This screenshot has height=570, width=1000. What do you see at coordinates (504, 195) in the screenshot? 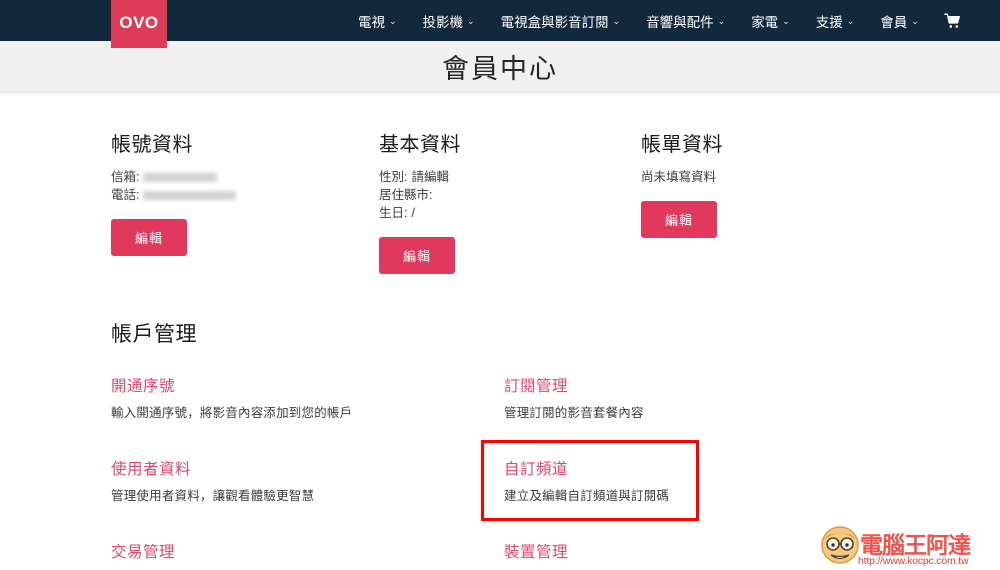
I see `card-line-city: 居住縣市:` at bounding box center [504, 195].